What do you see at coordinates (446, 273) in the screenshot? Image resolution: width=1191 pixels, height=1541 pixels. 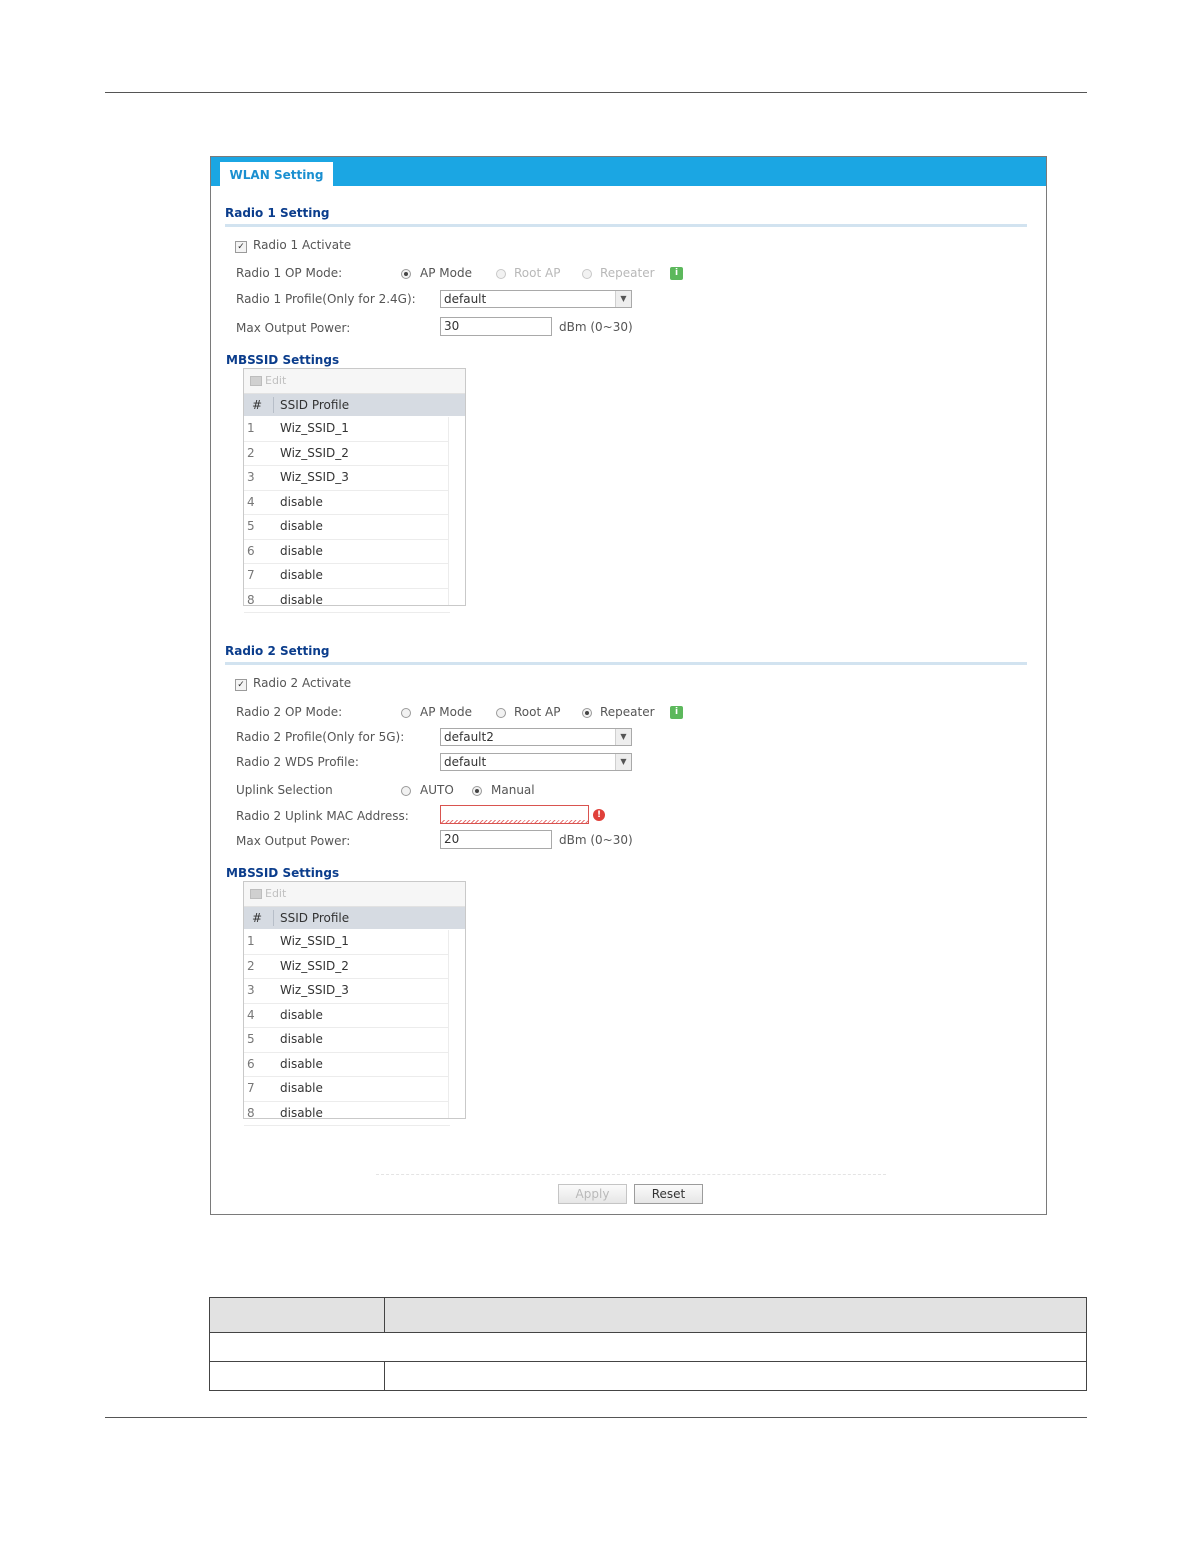 I see `radio1-ap-mode-label: AP Mode` at bounding box center [446, 273].